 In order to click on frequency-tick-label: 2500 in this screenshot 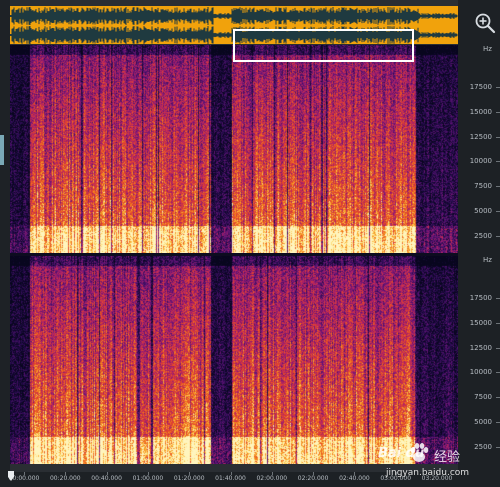, I will do `click(483, 235)`.